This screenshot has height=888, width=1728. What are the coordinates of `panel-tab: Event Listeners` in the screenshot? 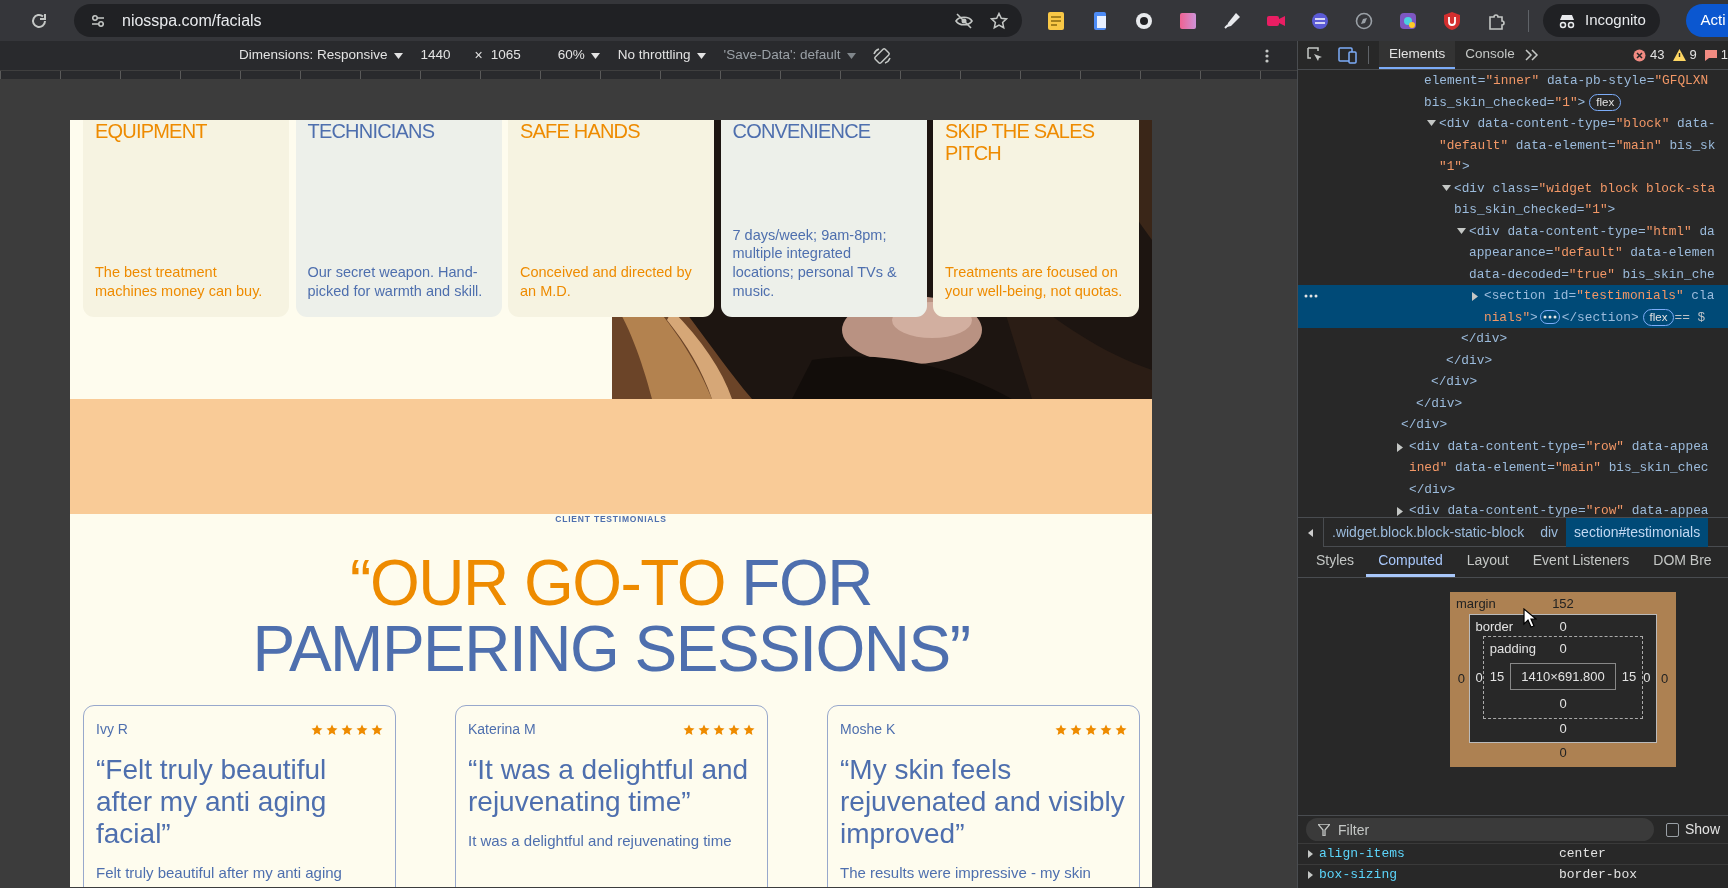 It's located at (1581, 562).